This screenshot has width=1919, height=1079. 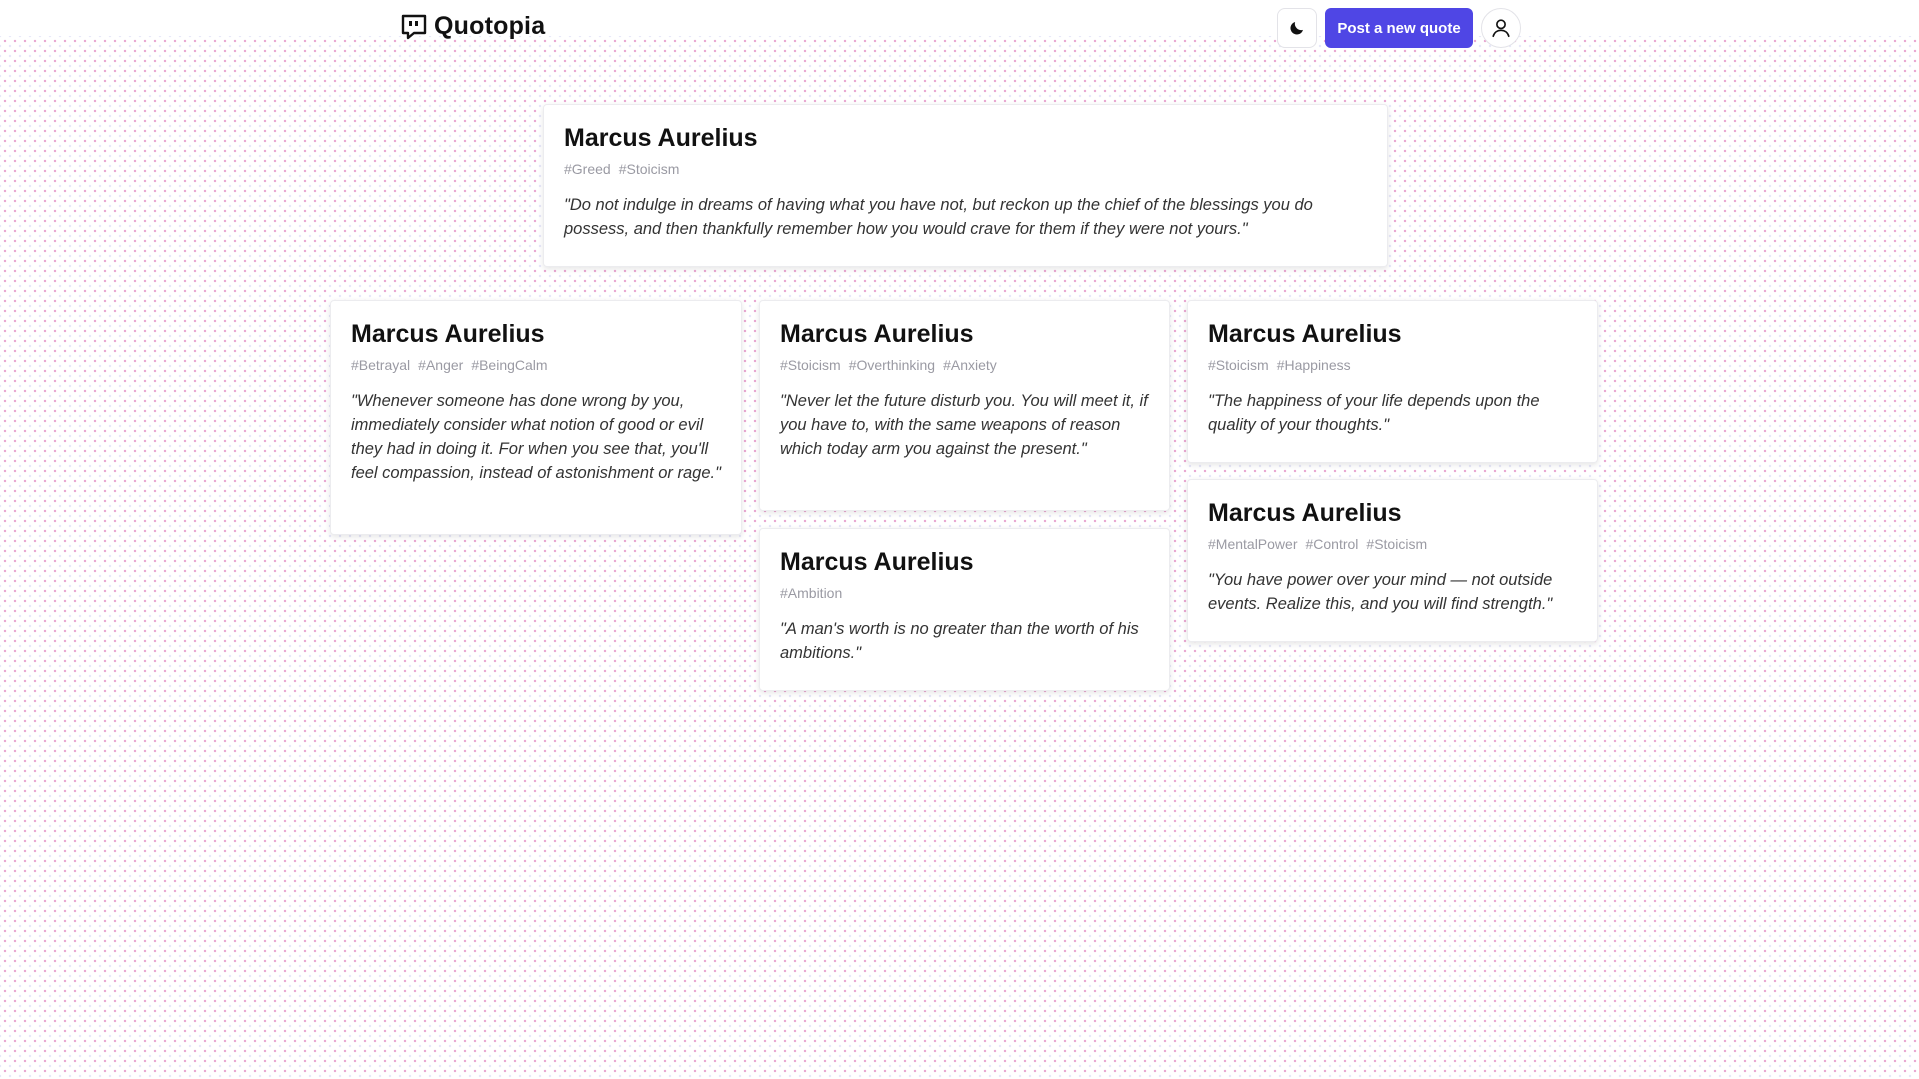 What do you see at coordinates (1392, 365) in the screenshot?
I see `tag-list: #Stoicism #Happiness` at bounding box center [1392, 365].